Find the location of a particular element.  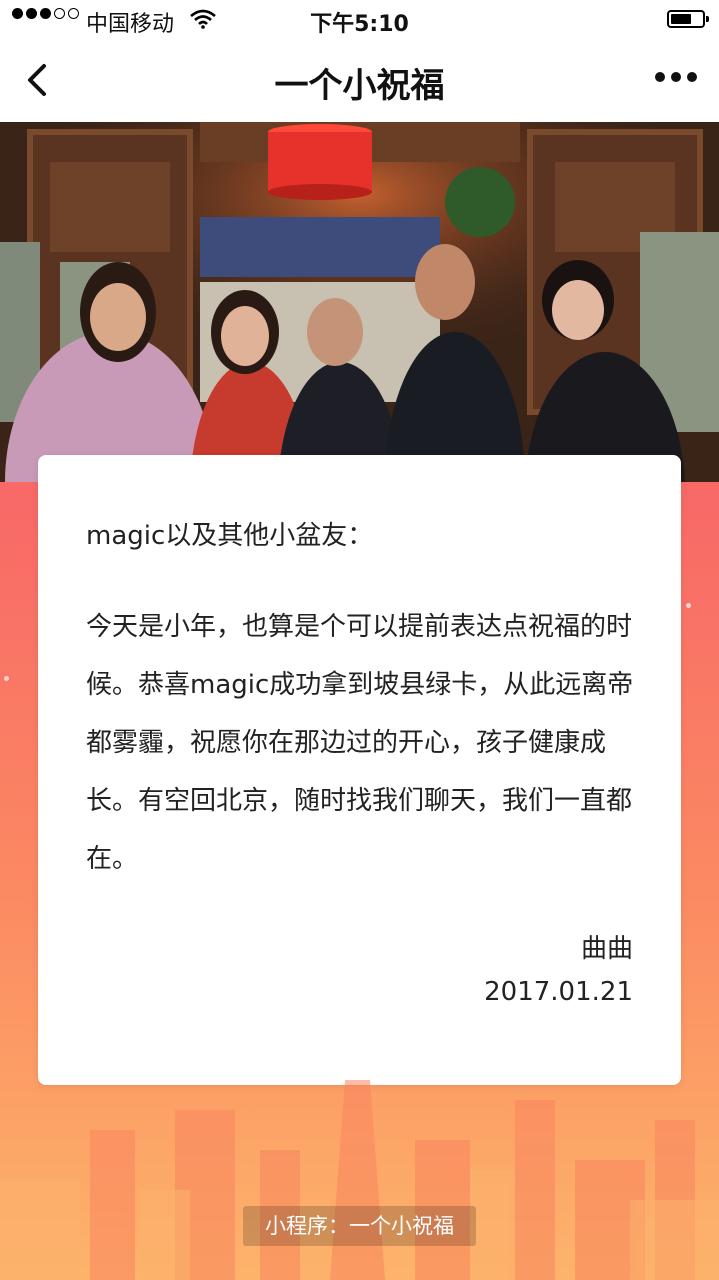

card-greeting: magic以及其他小盆友： is located at coordinates (230, 536).